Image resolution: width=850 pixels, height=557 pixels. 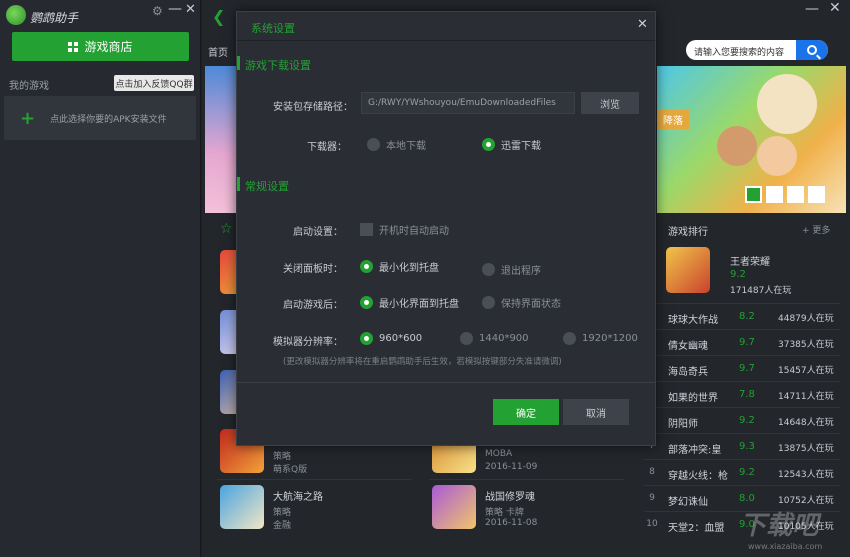 What do you see at coordinates (785, 546) in the screenshot?
I see `watermark-url: www.xiazaiba.com` at bounding box center [785, 546].